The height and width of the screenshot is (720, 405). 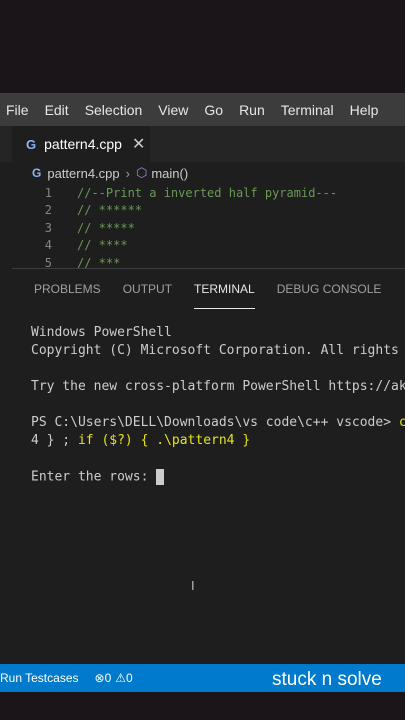 I want to click on breadcrumb-file: pattern4.cpp, so click(x=83, y=173).